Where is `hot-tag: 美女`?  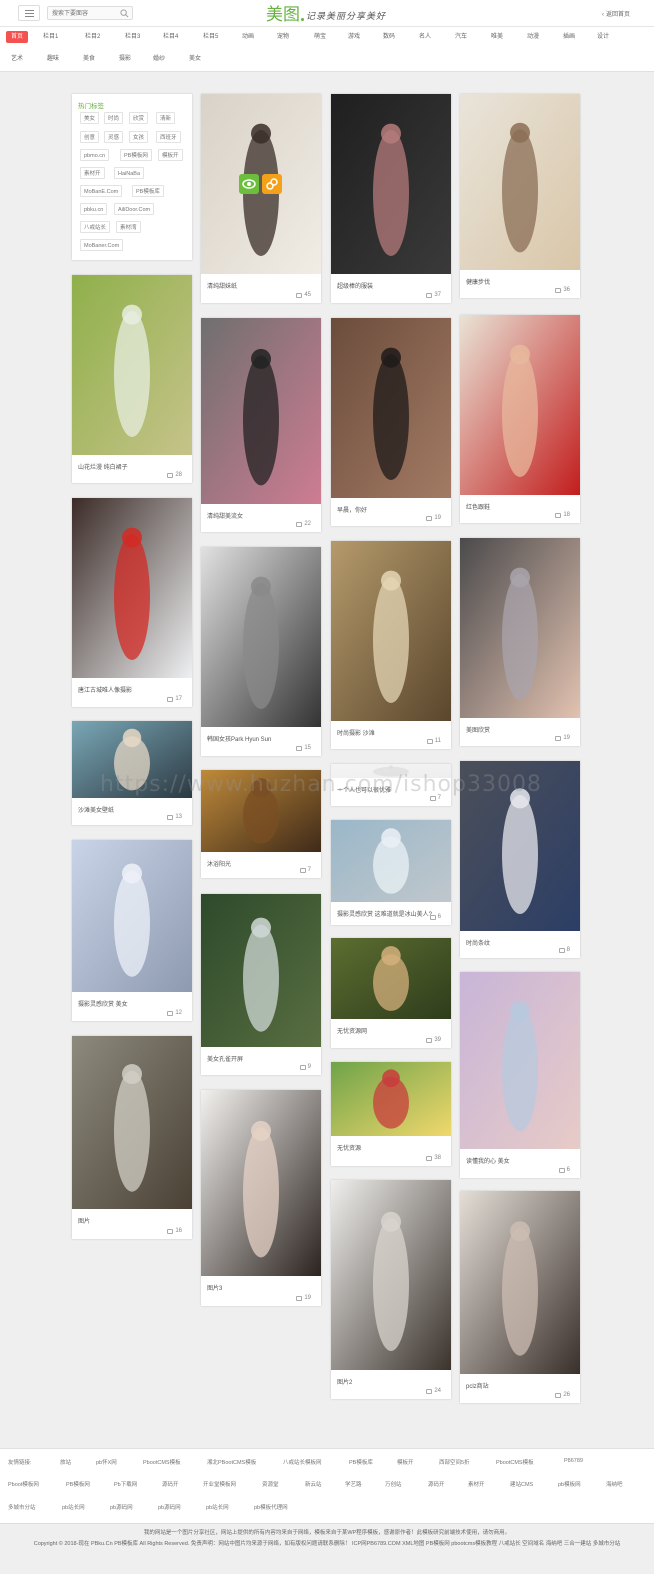
hot-tag: 美女 is located at coordinates (90, 118).